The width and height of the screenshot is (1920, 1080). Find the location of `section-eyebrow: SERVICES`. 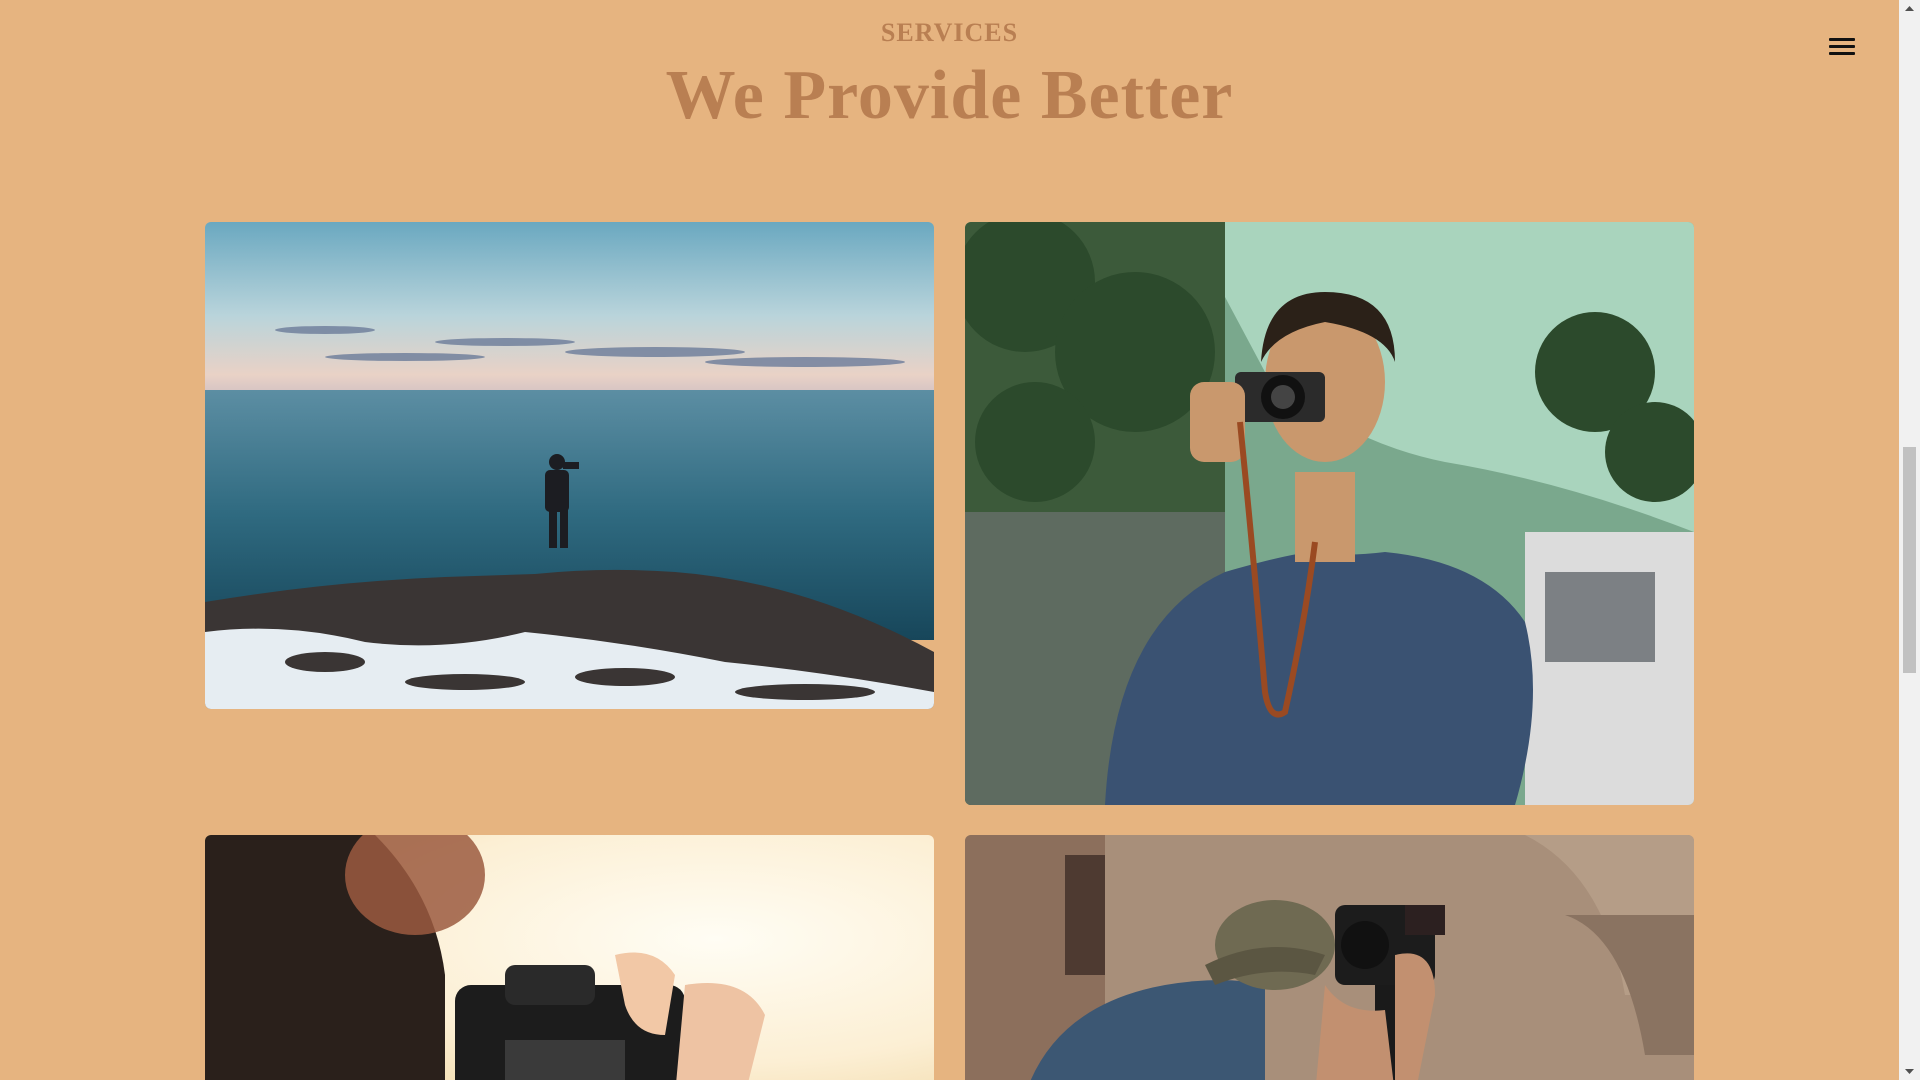

section-eyebrow: SERVICES is located at coordinates (949, 32).